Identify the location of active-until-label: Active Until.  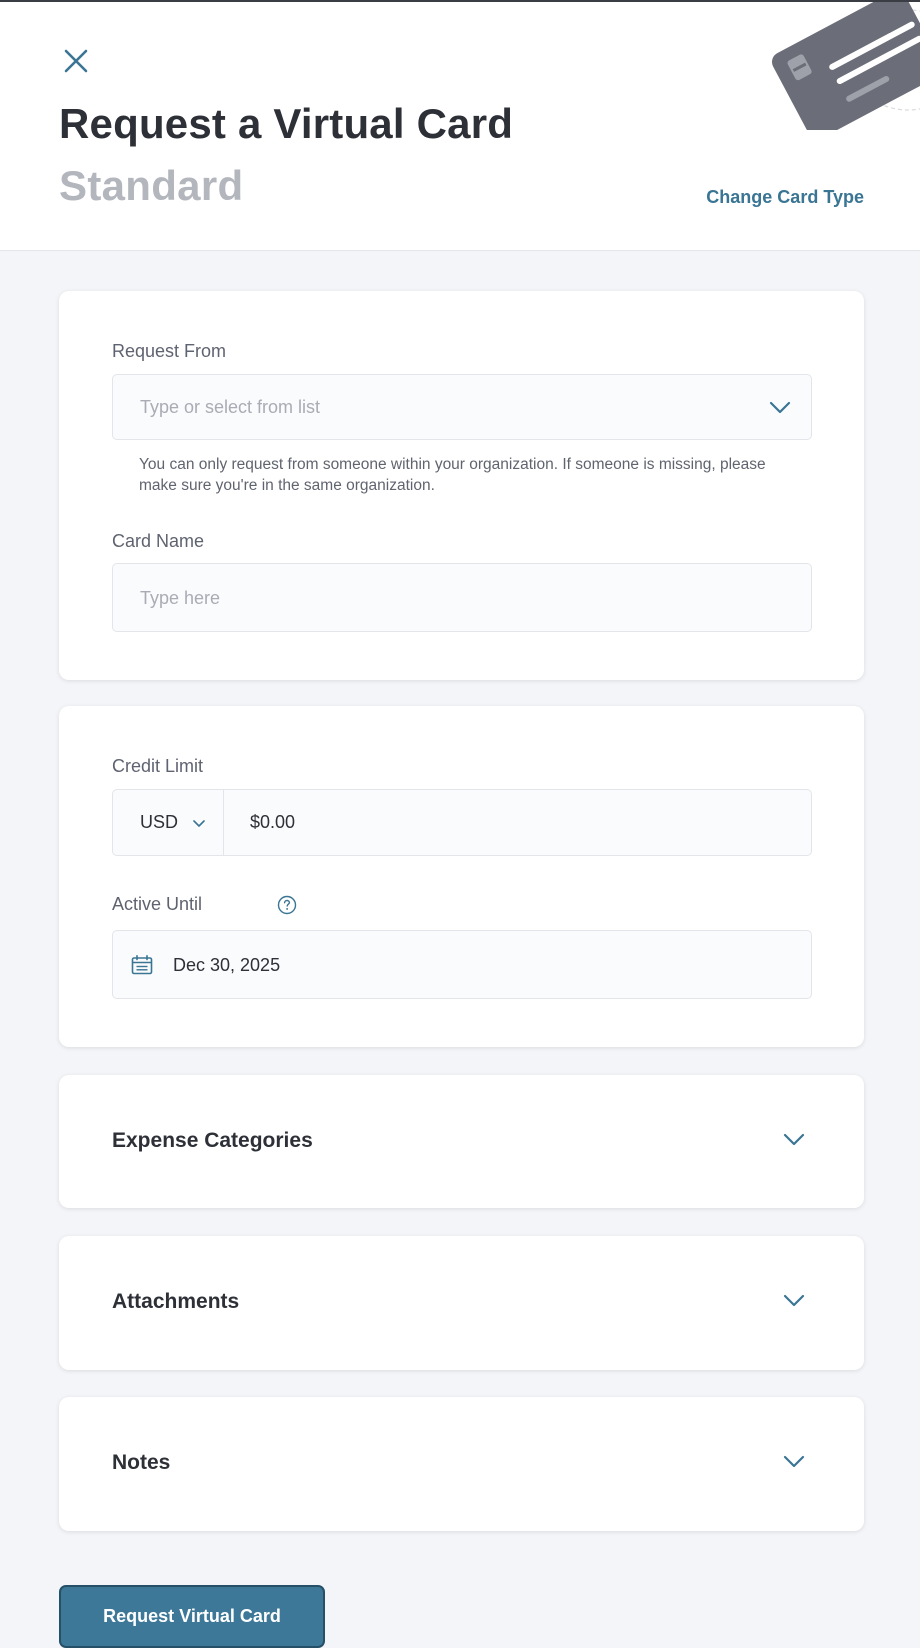
(157, 904).